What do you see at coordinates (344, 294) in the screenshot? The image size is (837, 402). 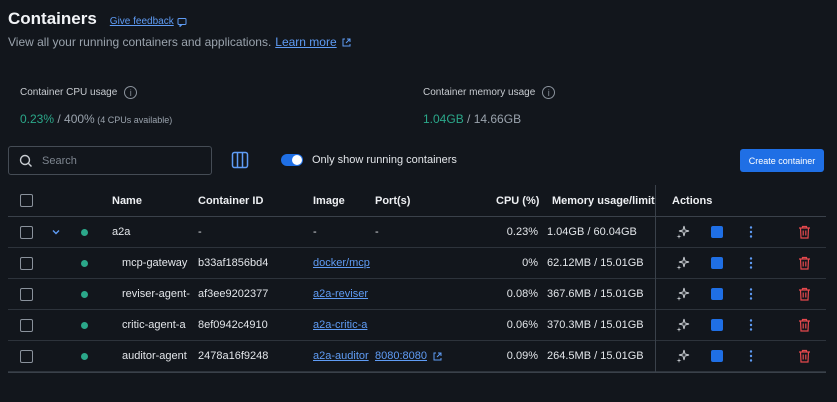 I see `container-image: a2a-reviser` at bounding box center [344, 294].